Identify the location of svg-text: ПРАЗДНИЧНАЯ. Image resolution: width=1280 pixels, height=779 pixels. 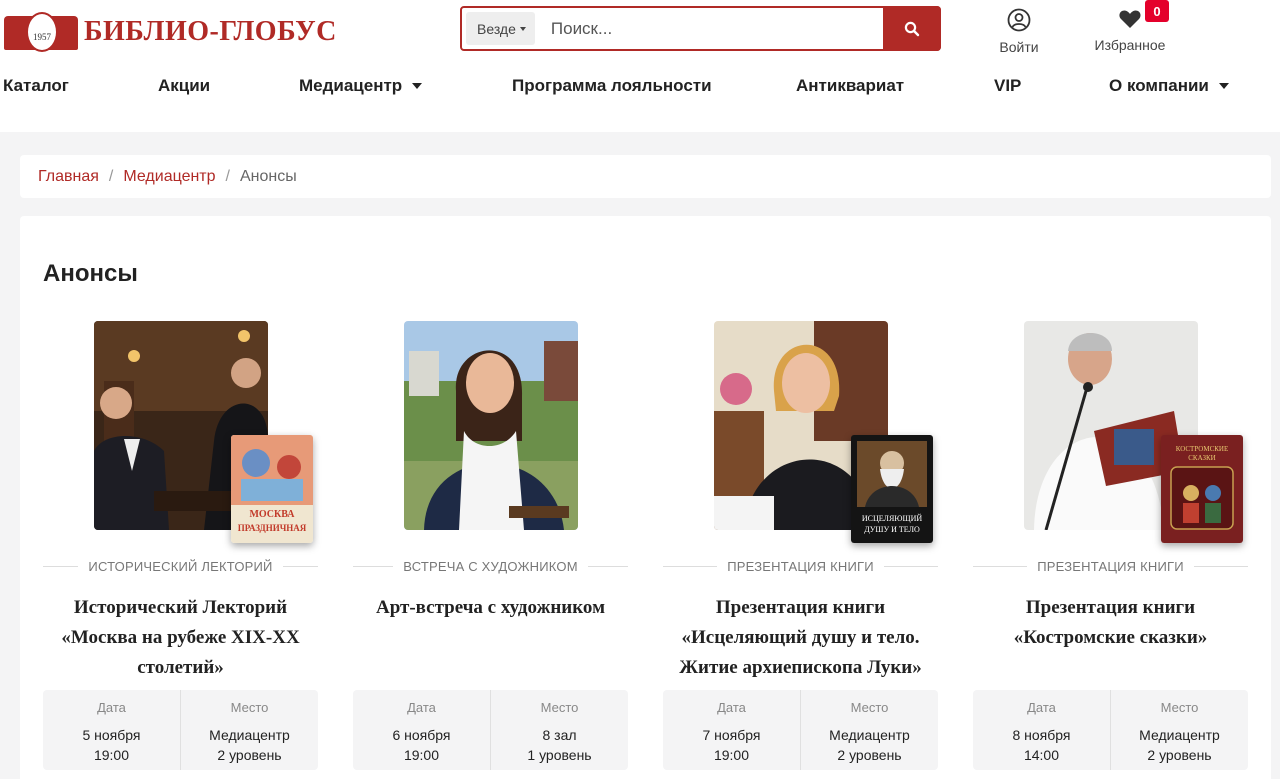
(272, 528).